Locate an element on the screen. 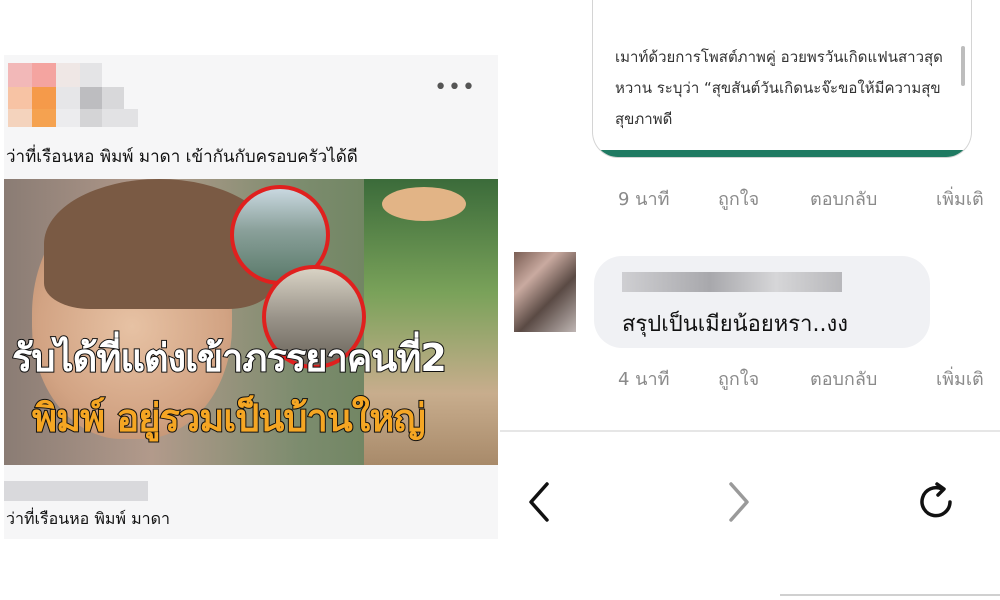 The width and height of the screenshot is (1000, 600). comment-text: สรุปเป็นเมียน้อยหรา..งง is located at coordinates (735, 324).